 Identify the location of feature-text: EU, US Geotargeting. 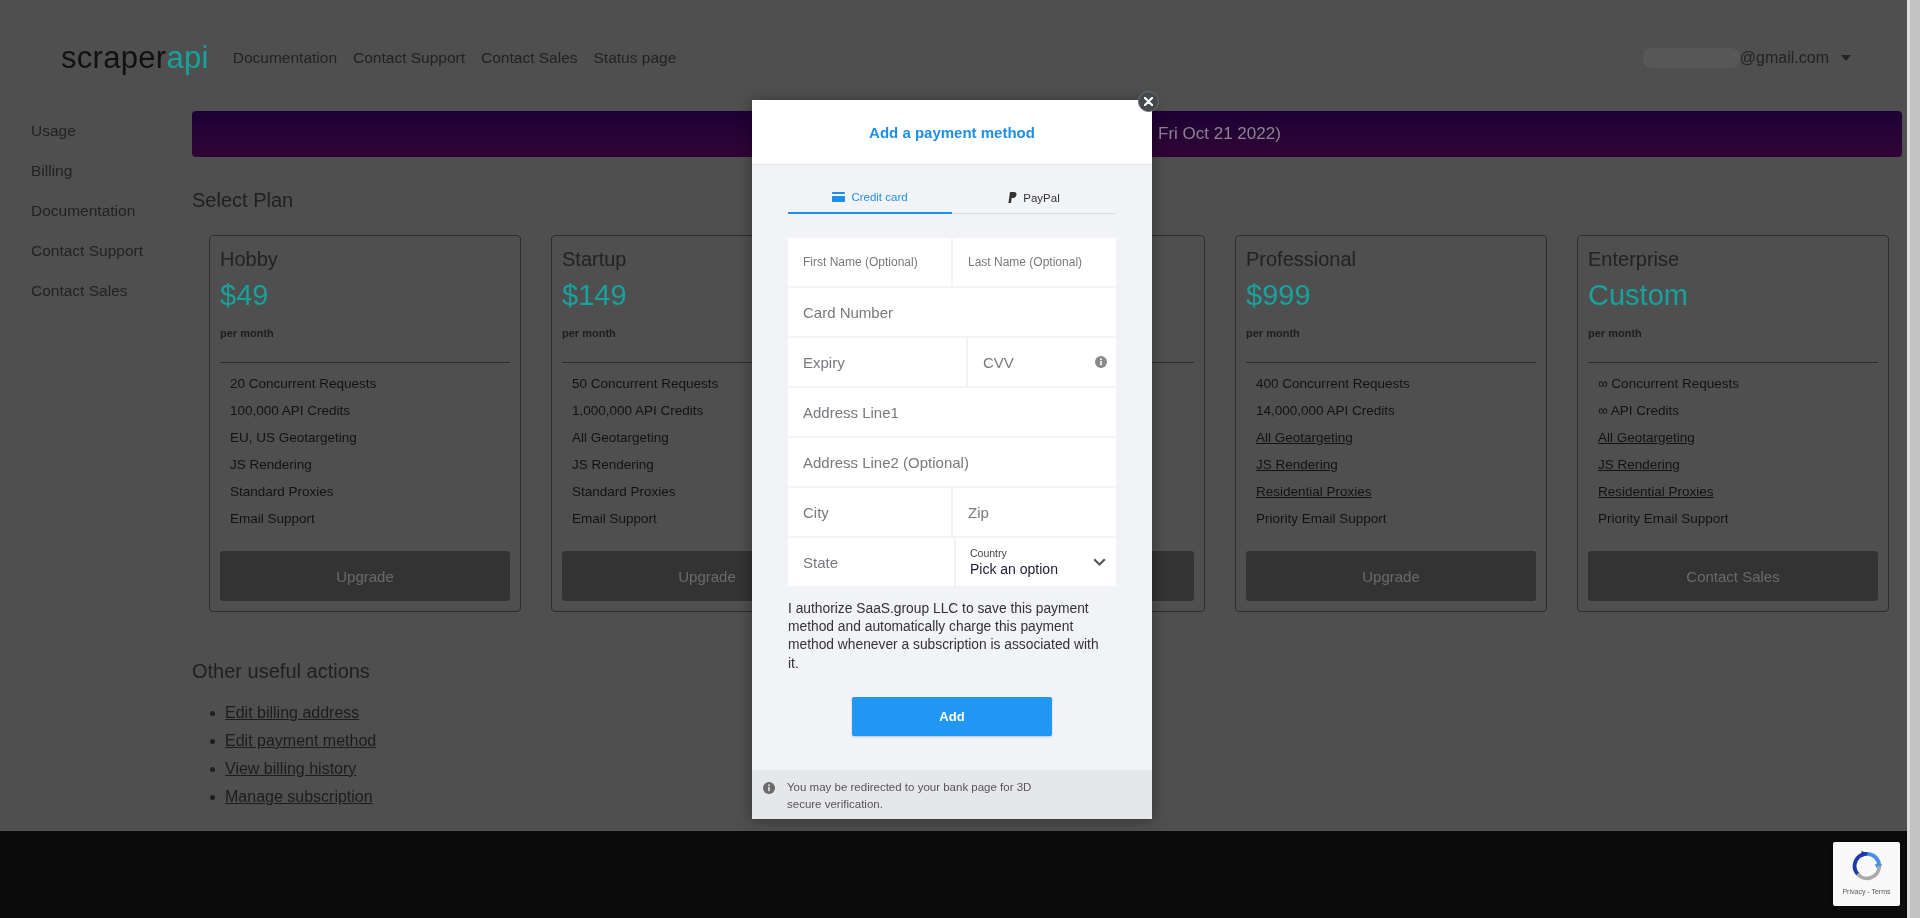
(293, 437).